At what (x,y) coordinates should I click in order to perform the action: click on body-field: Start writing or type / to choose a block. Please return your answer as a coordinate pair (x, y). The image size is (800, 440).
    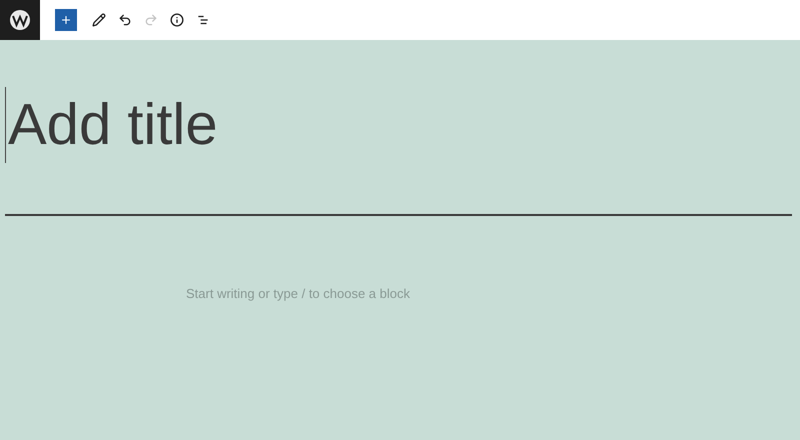
    Looking at the image, I should click on (386, 294).